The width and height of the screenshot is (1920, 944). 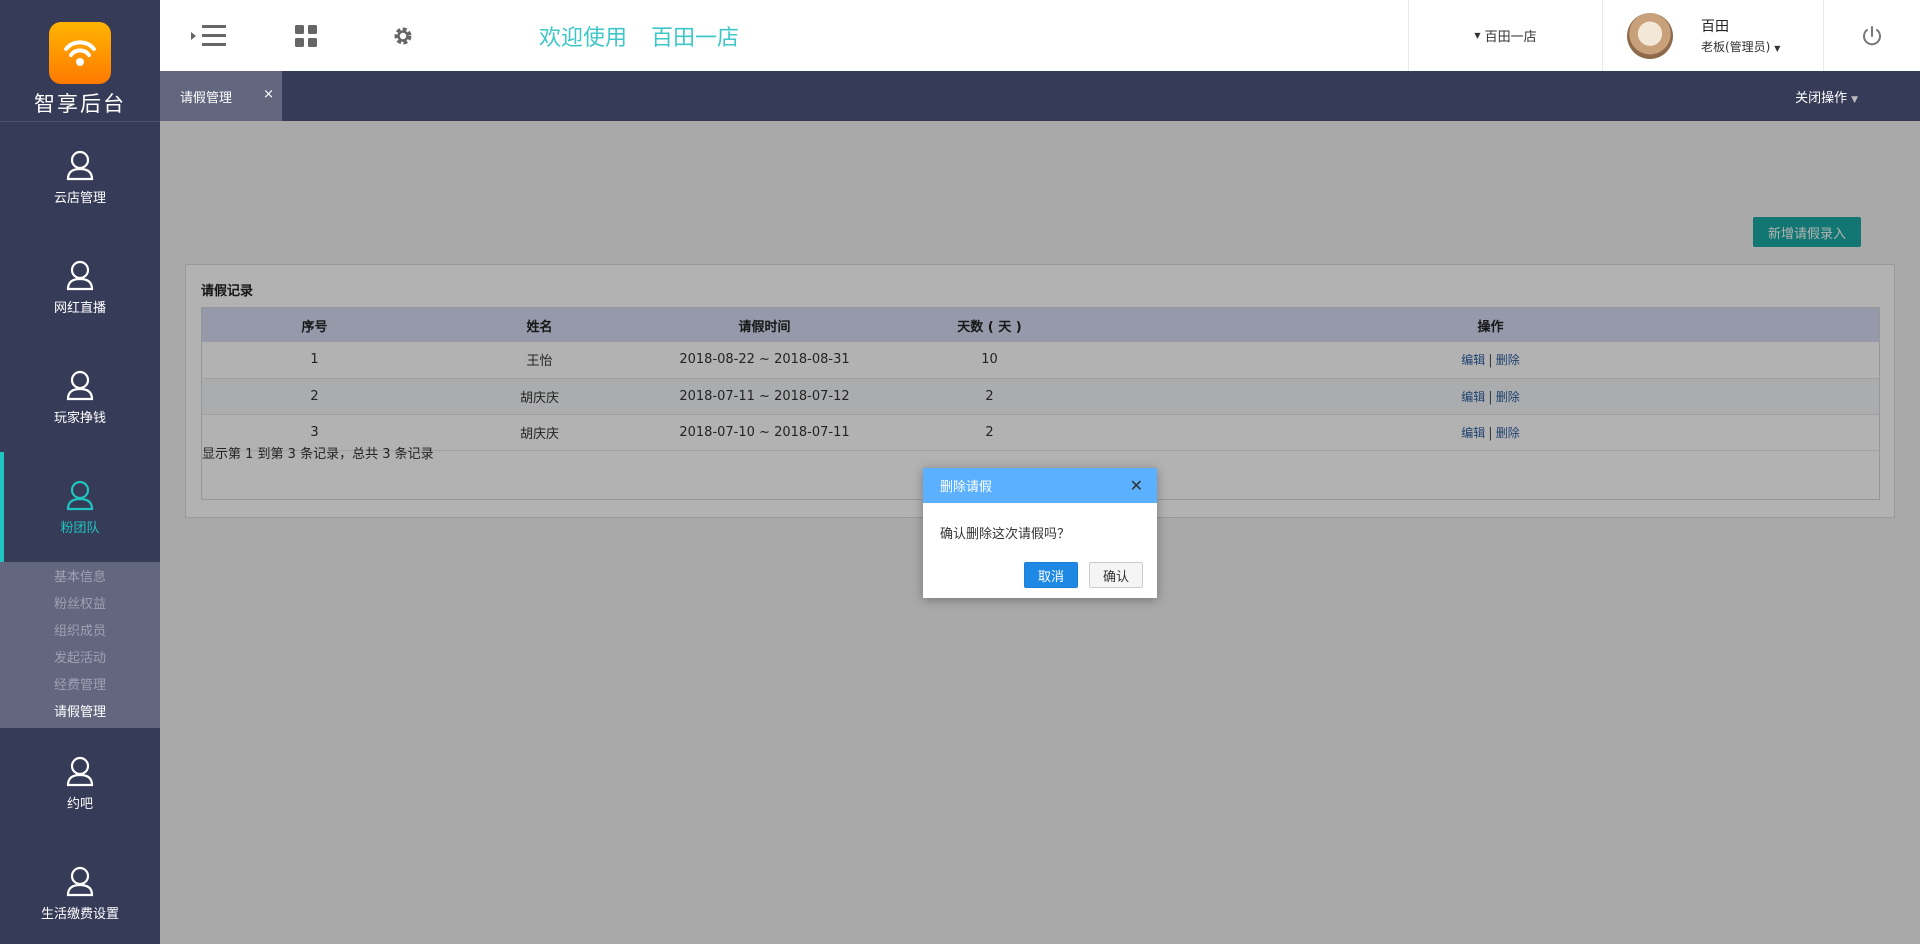 I want to click on sidebar-item-label: 约吧, so click(x=79, y=804).